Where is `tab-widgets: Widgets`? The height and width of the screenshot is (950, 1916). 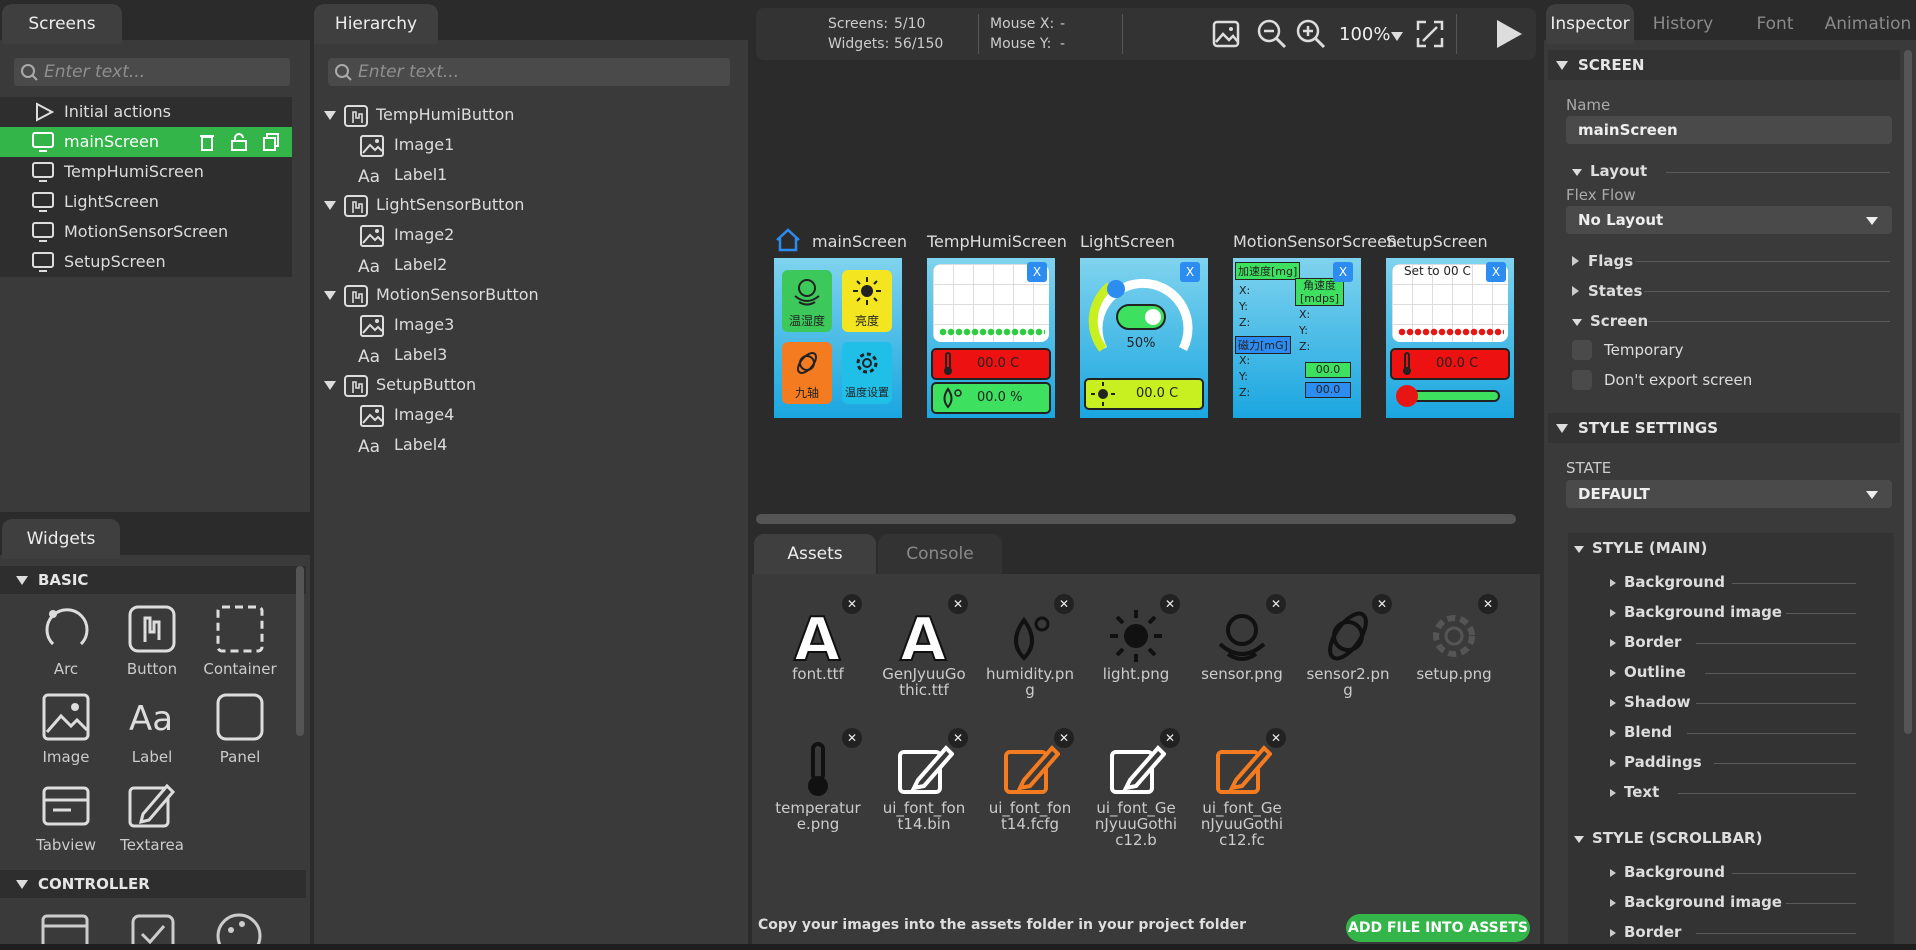 tab-widgets: Widgets is located at coordinates (61, 539).